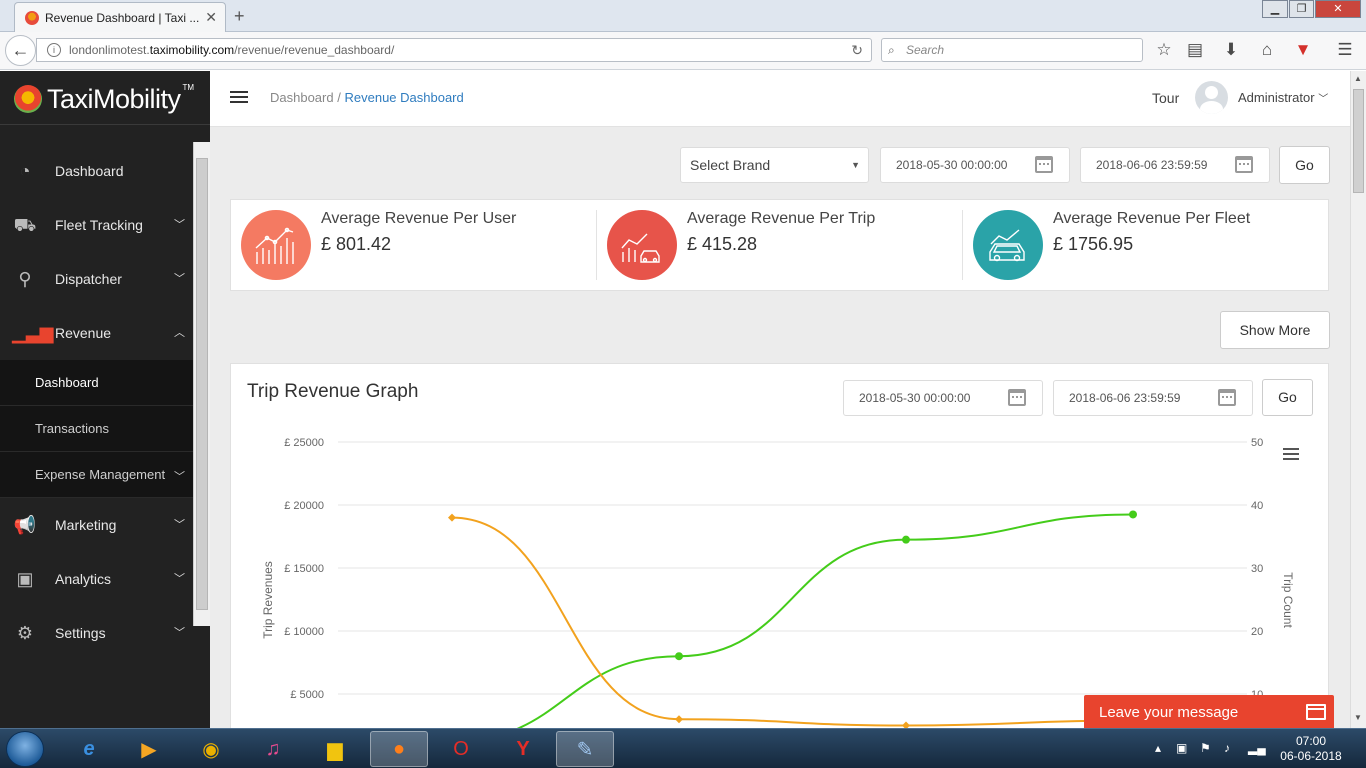  Describe the element at coordinates (211, 17) in the screenshot. I see `tab-close-icon: ✕` at that location.